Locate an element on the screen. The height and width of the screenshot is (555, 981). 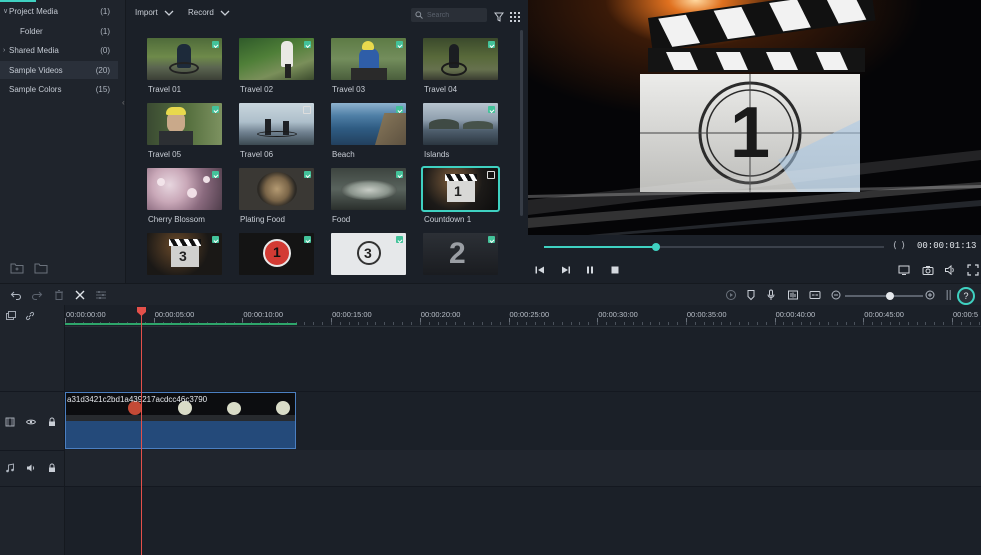
media-tile-beach: Beach is located at coordinates (368, 131).